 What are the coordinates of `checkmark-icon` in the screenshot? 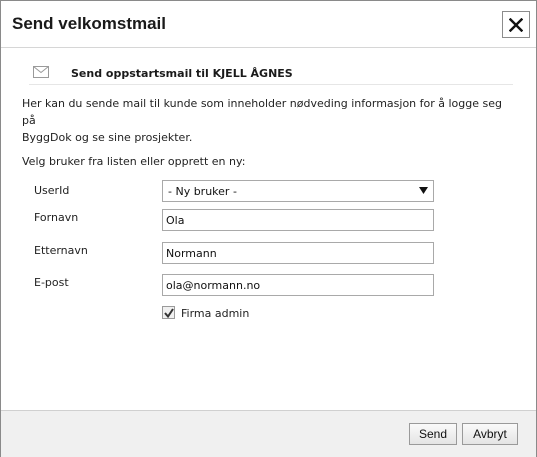 It's located at (169, 313).